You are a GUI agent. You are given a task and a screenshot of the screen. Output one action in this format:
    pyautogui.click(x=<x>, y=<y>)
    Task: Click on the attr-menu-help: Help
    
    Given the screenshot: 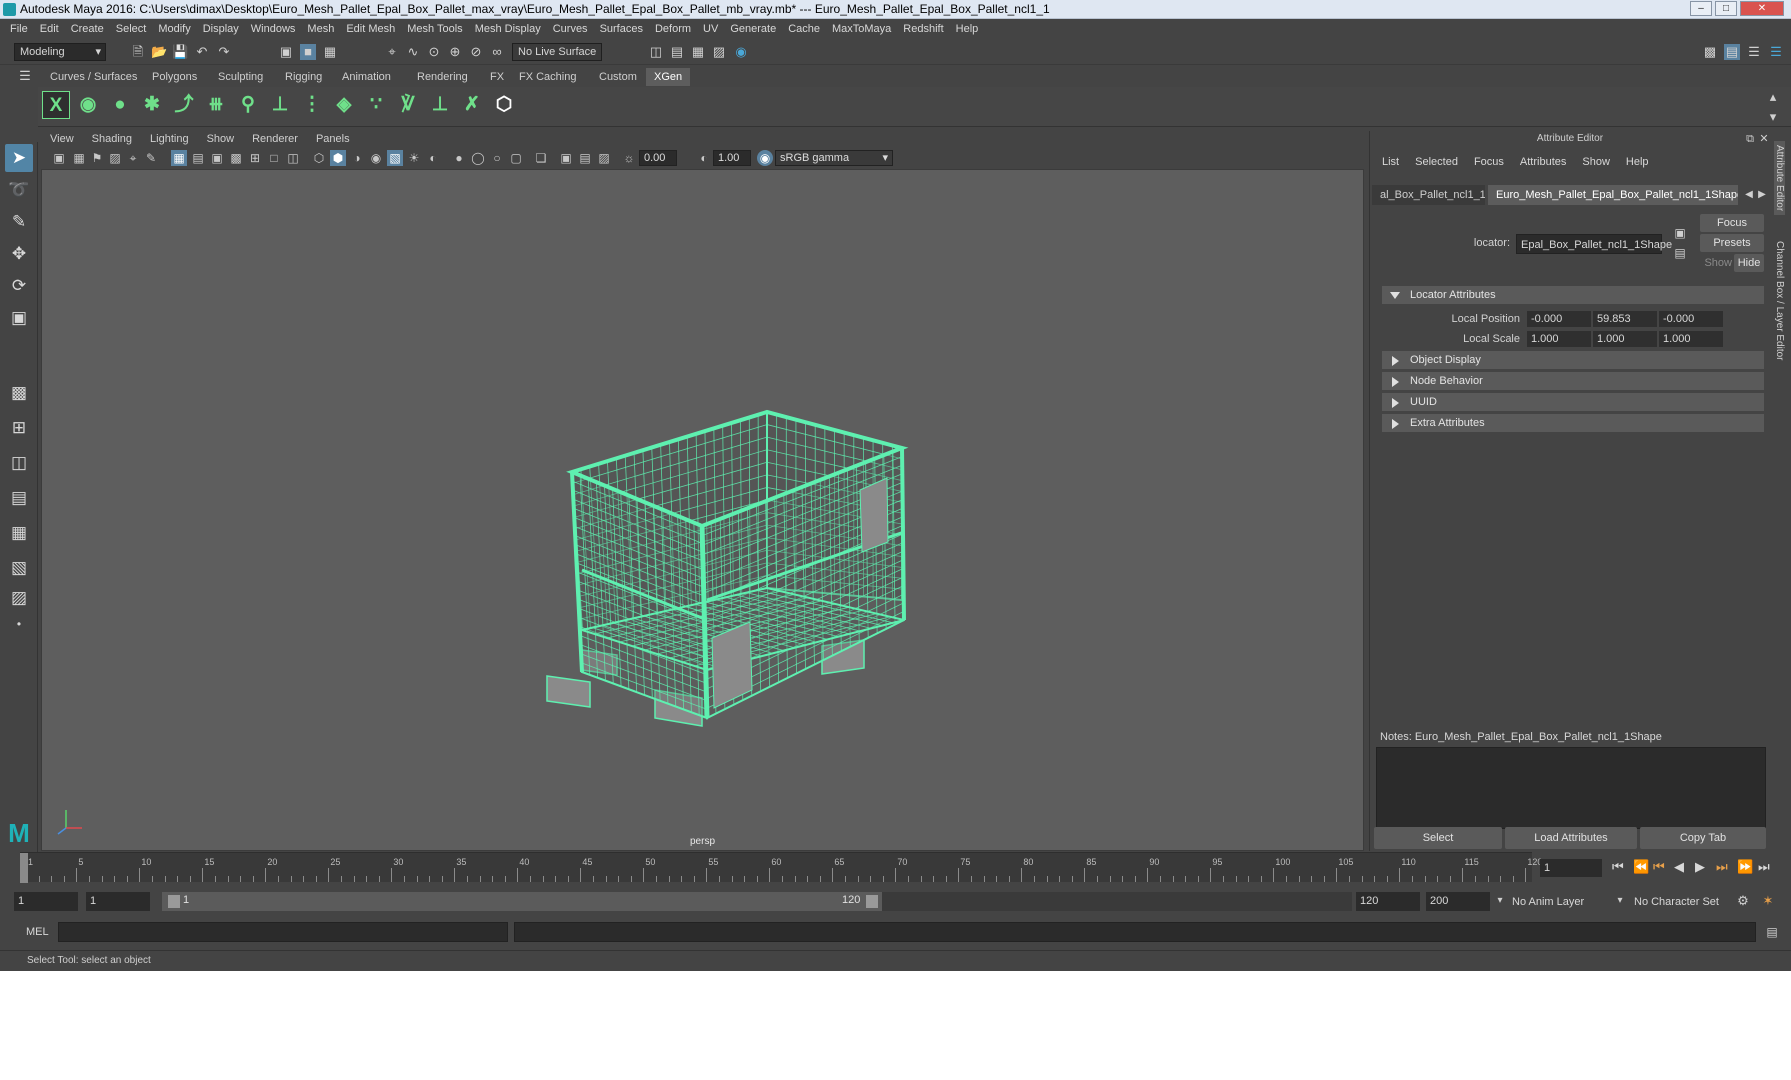 What is the action you would take?
    pyautogui.click(x=1637, y=162)
    